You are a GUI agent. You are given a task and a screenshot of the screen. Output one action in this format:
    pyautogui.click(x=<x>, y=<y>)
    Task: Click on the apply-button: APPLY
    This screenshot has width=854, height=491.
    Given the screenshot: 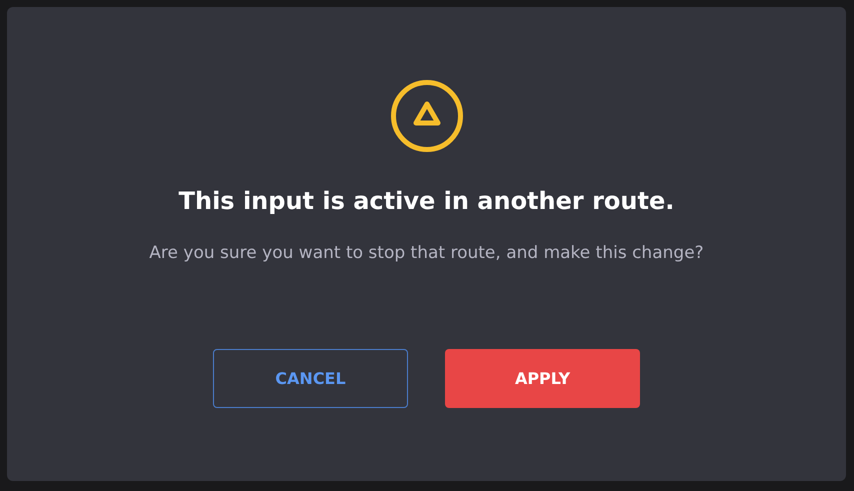 What is the action you would take?
    pyautogui.click(x=542, y=378)
    